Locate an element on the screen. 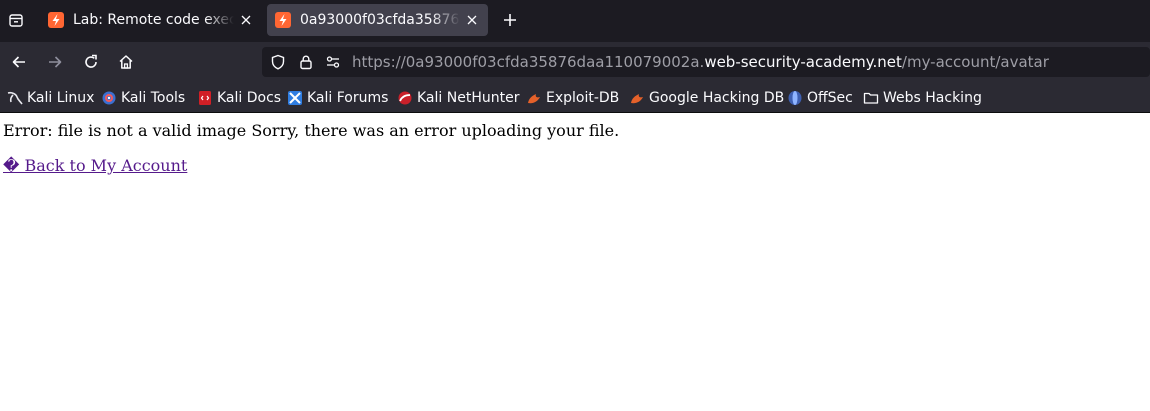  arrow-right-icon is located at coordinates (55, 62).